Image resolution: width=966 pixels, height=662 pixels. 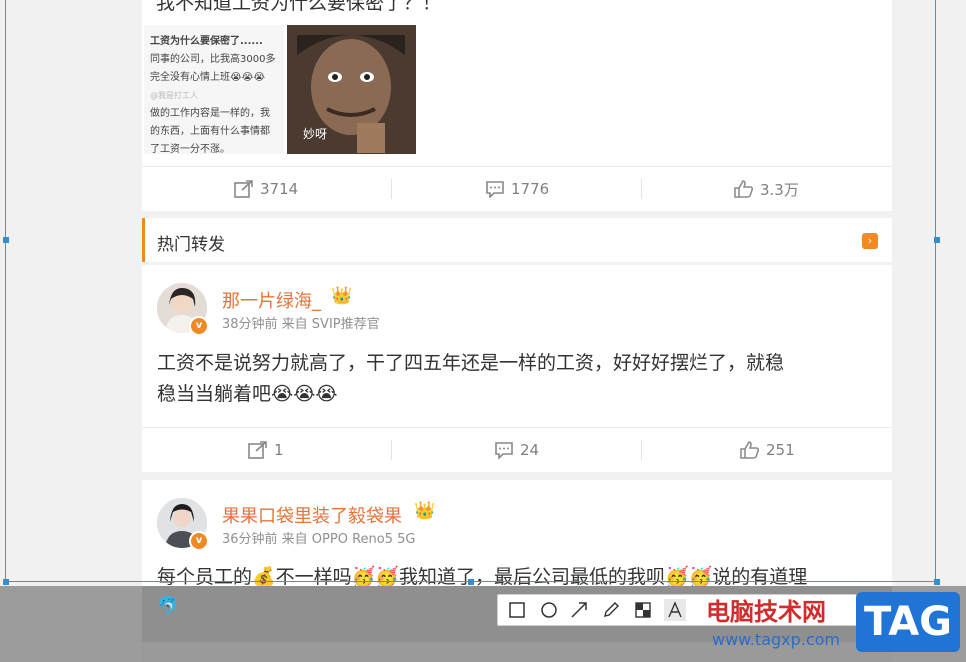 I want to click on post-content-line: 稳当当躺着吧😭😭😭, so click(x=247, y=394).